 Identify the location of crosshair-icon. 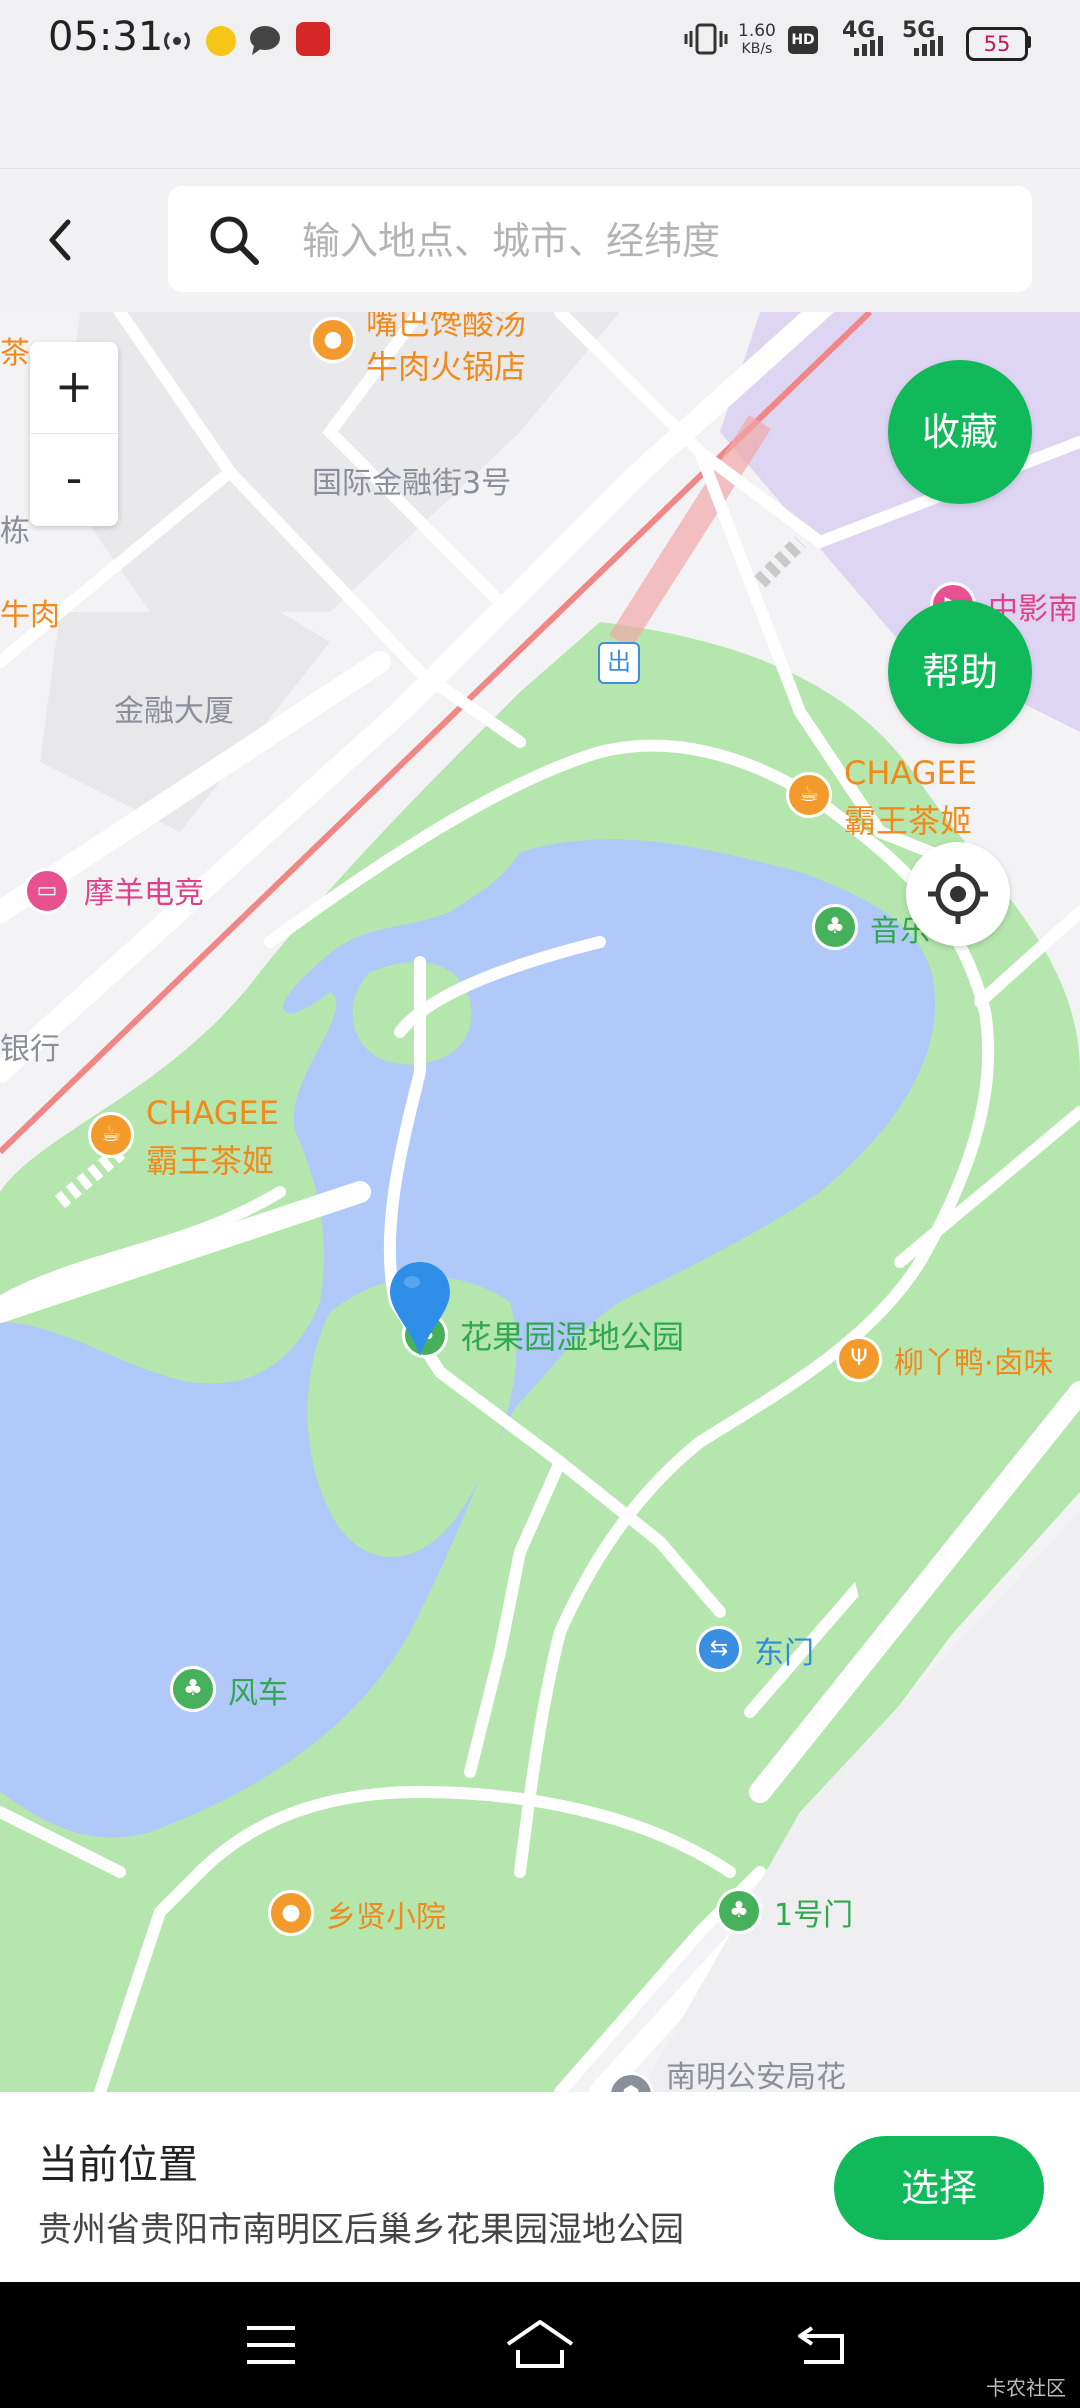
(958, 894).